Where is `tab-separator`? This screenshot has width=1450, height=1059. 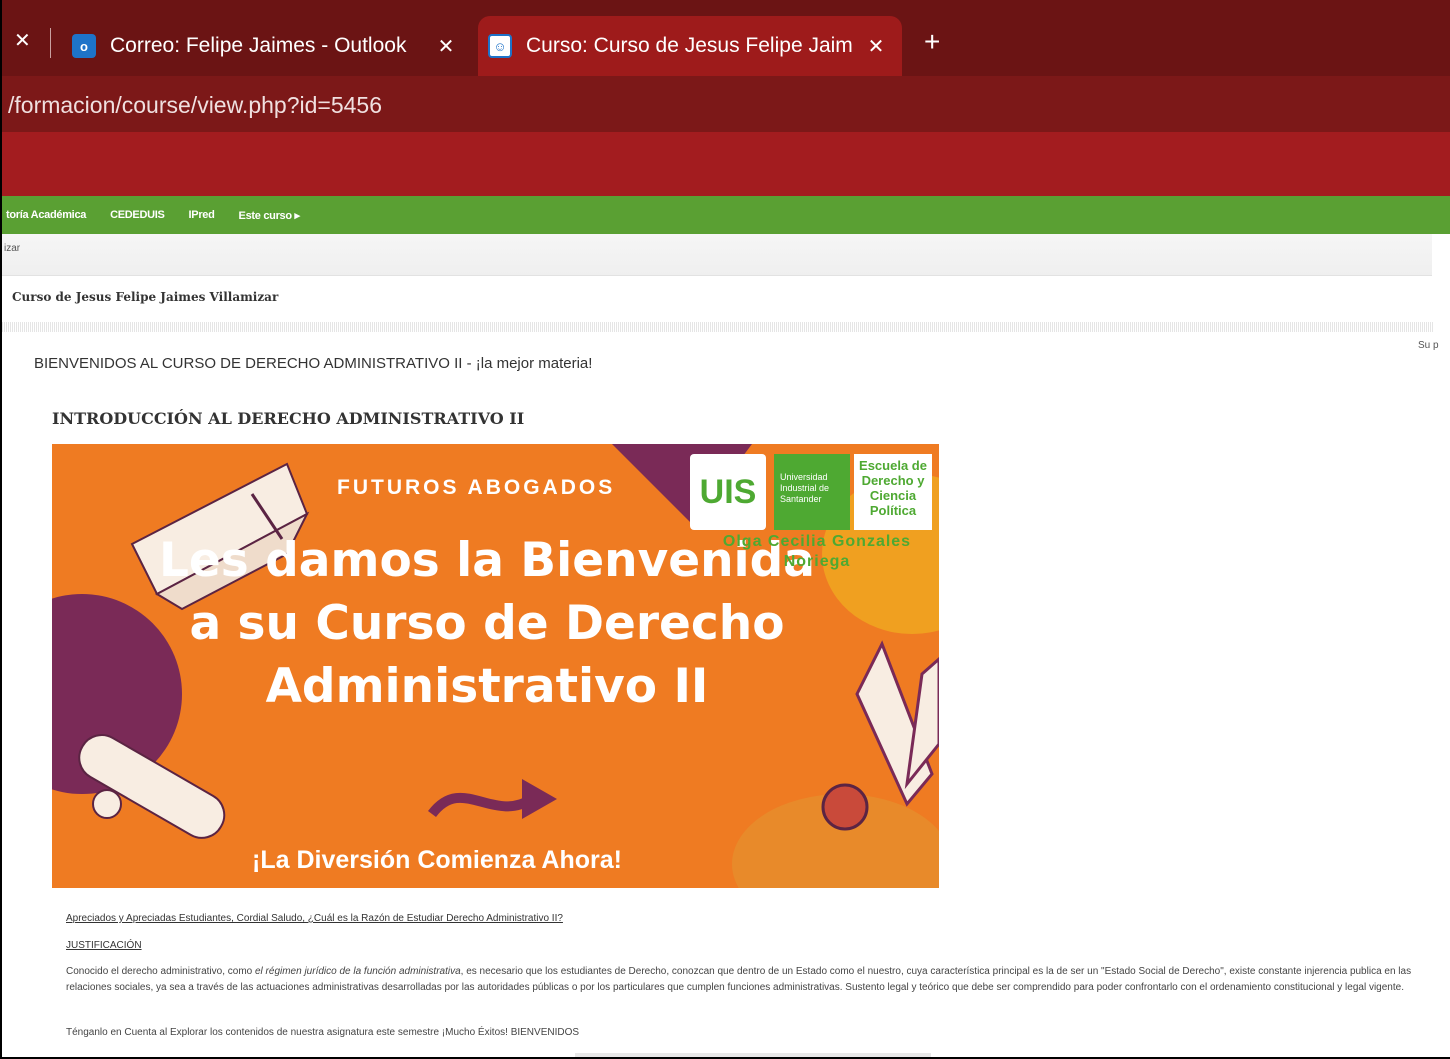
tab-separator is located at coordinates (50, 43).